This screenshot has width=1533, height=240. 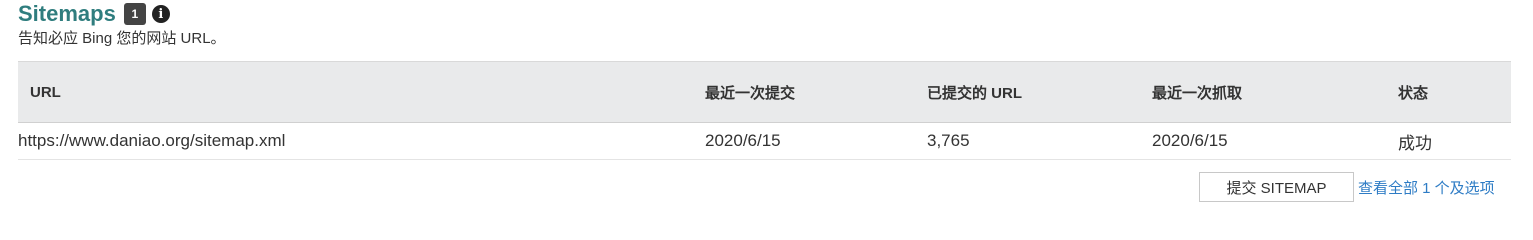 I want to click on sitemap-url-cell: https://www.daniao.org/sitemap.xml, so click(x=151, y=141).